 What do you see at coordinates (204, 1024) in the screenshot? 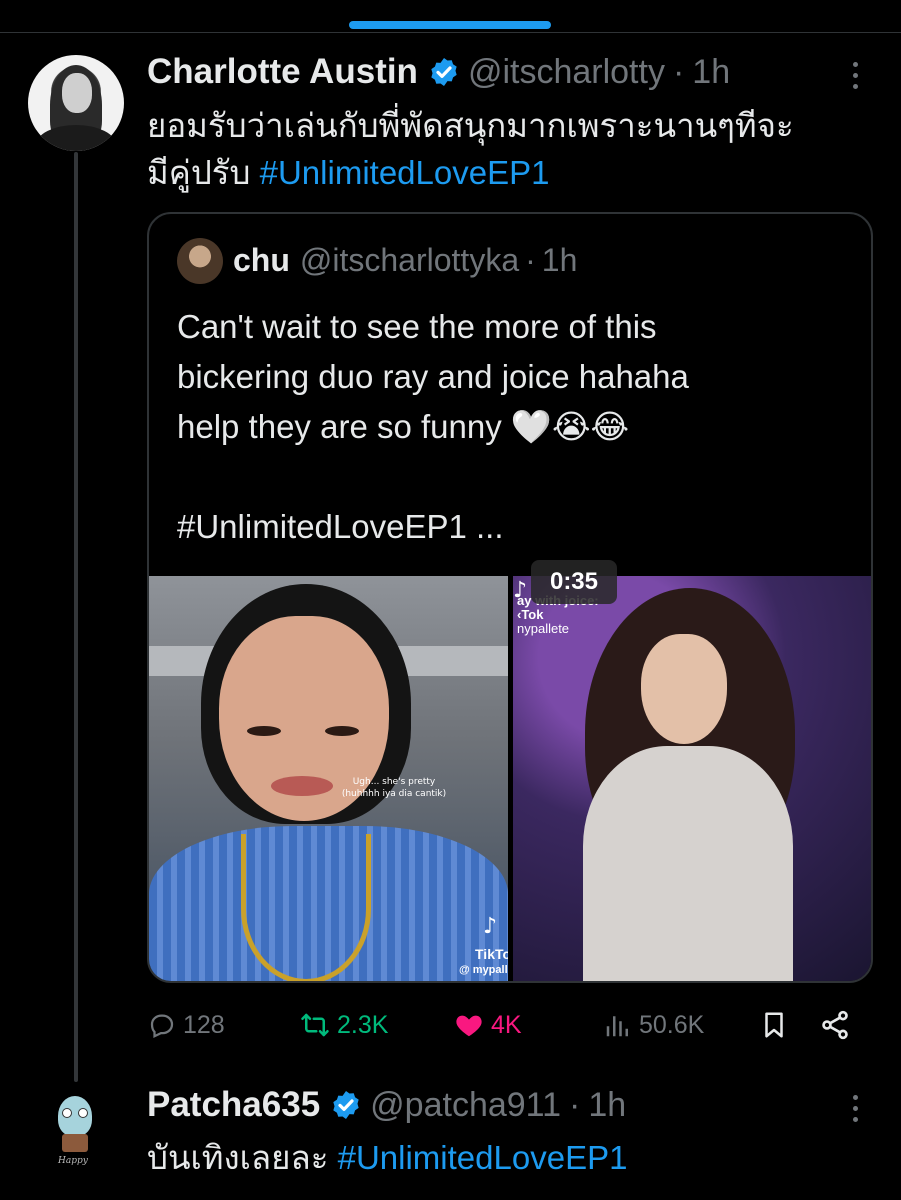
I see `reply-count: 128` at bounding box center [204, 1024].